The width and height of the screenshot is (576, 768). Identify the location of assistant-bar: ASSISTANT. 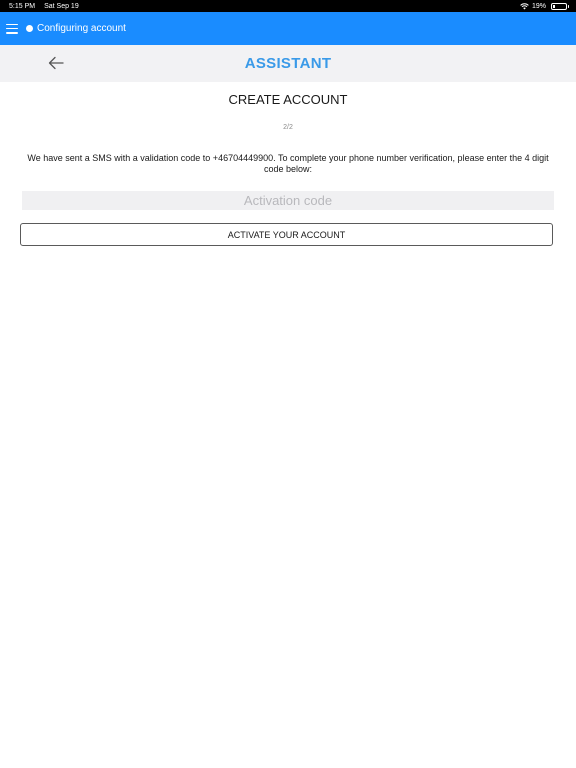
(288, 63).